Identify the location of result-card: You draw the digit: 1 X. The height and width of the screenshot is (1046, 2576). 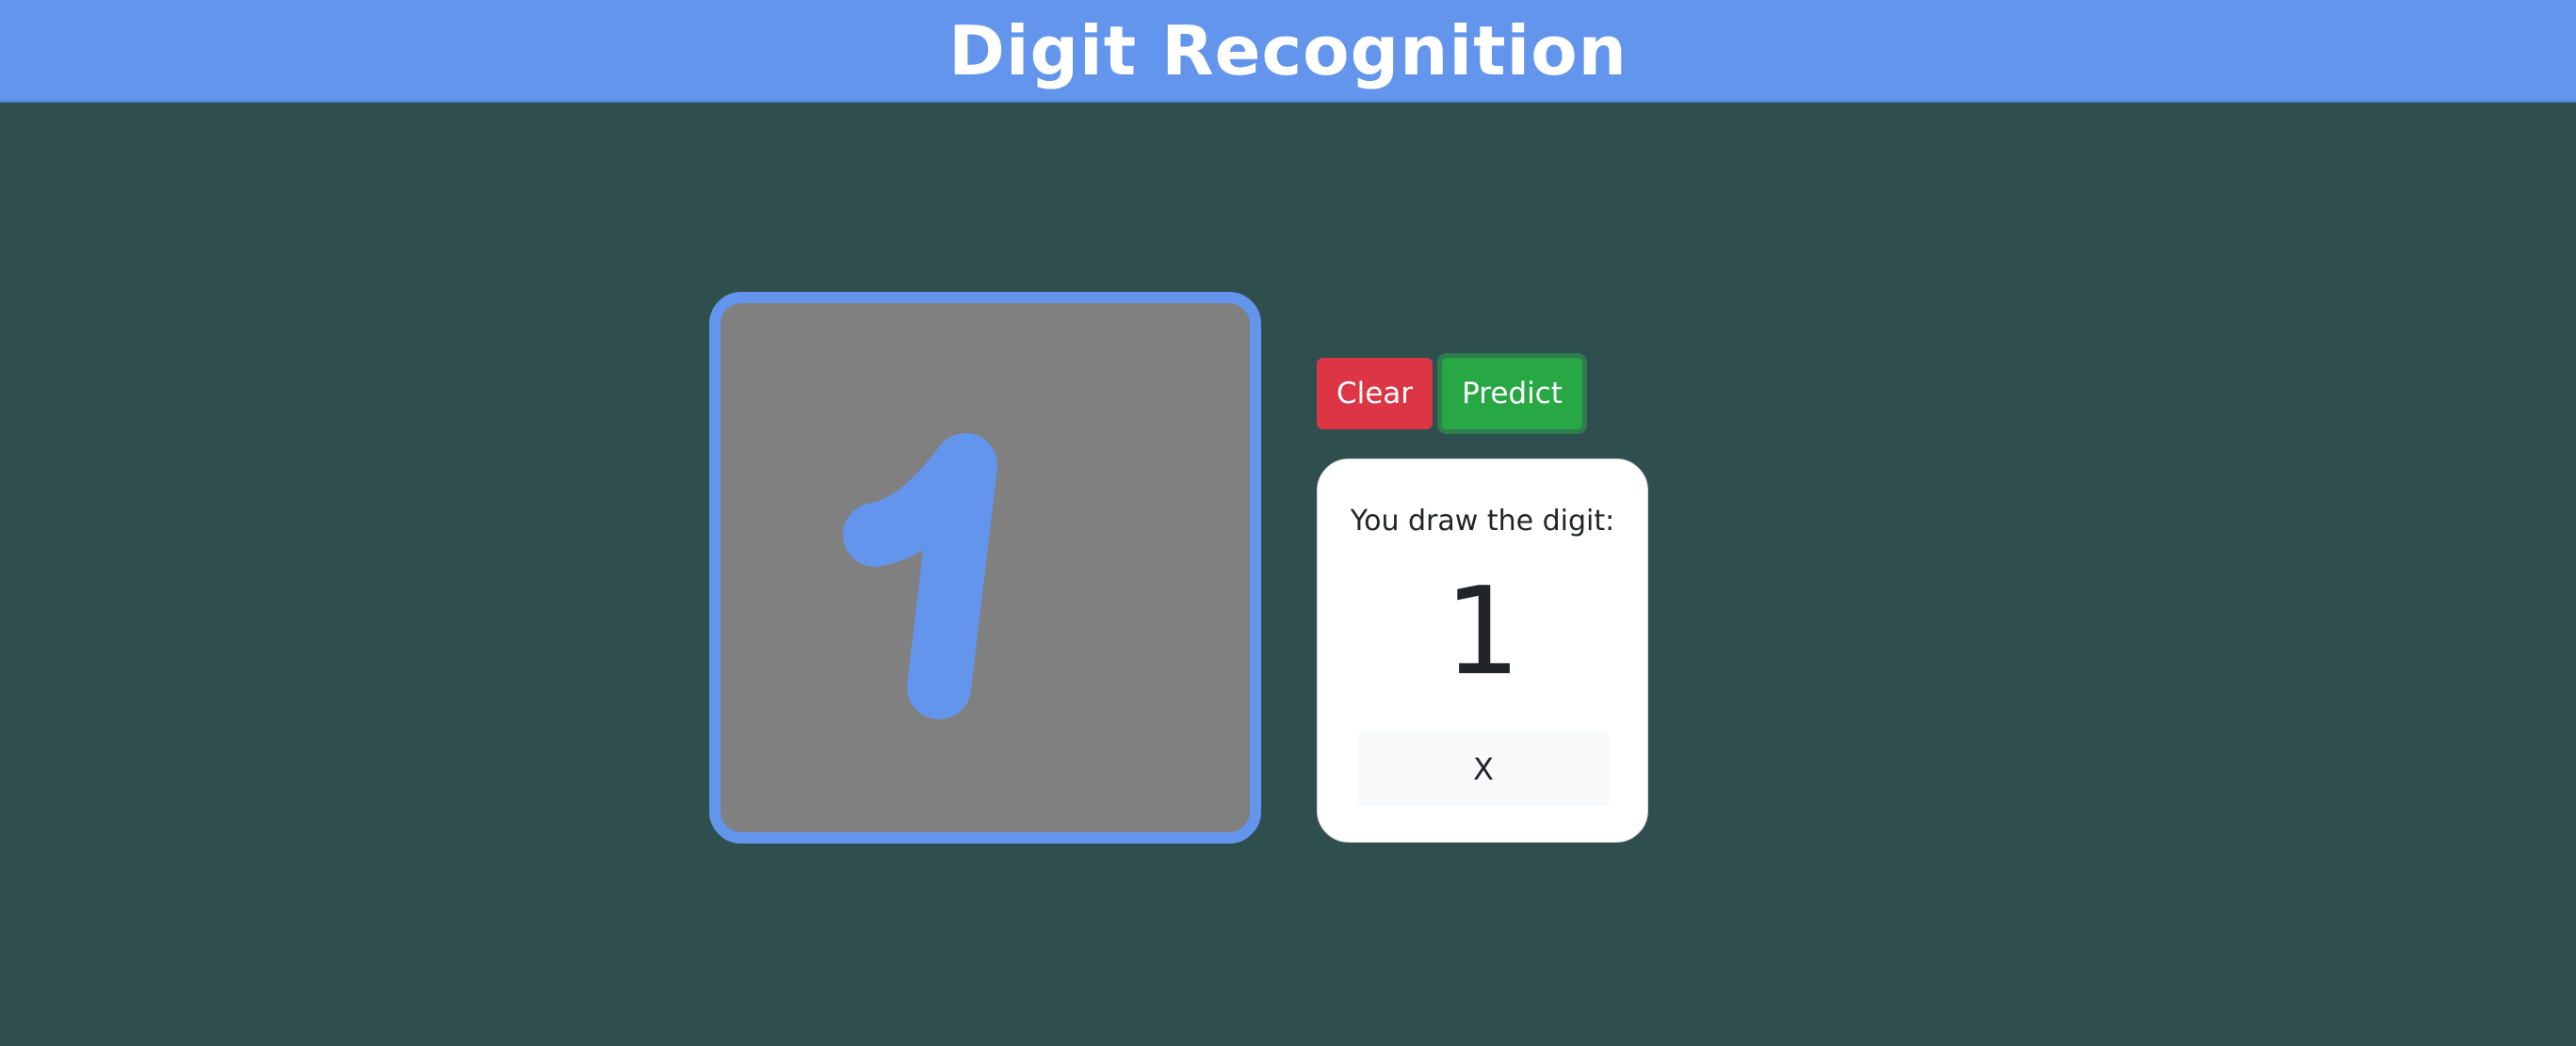
(1482, 651).